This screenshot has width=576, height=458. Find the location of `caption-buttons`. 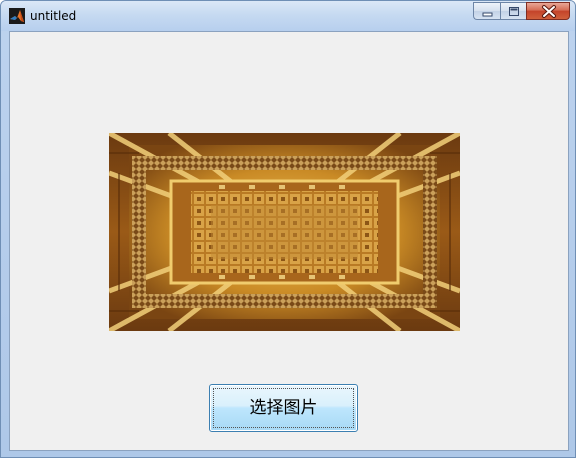

caption-buttons is located at coordinates (521, 11).